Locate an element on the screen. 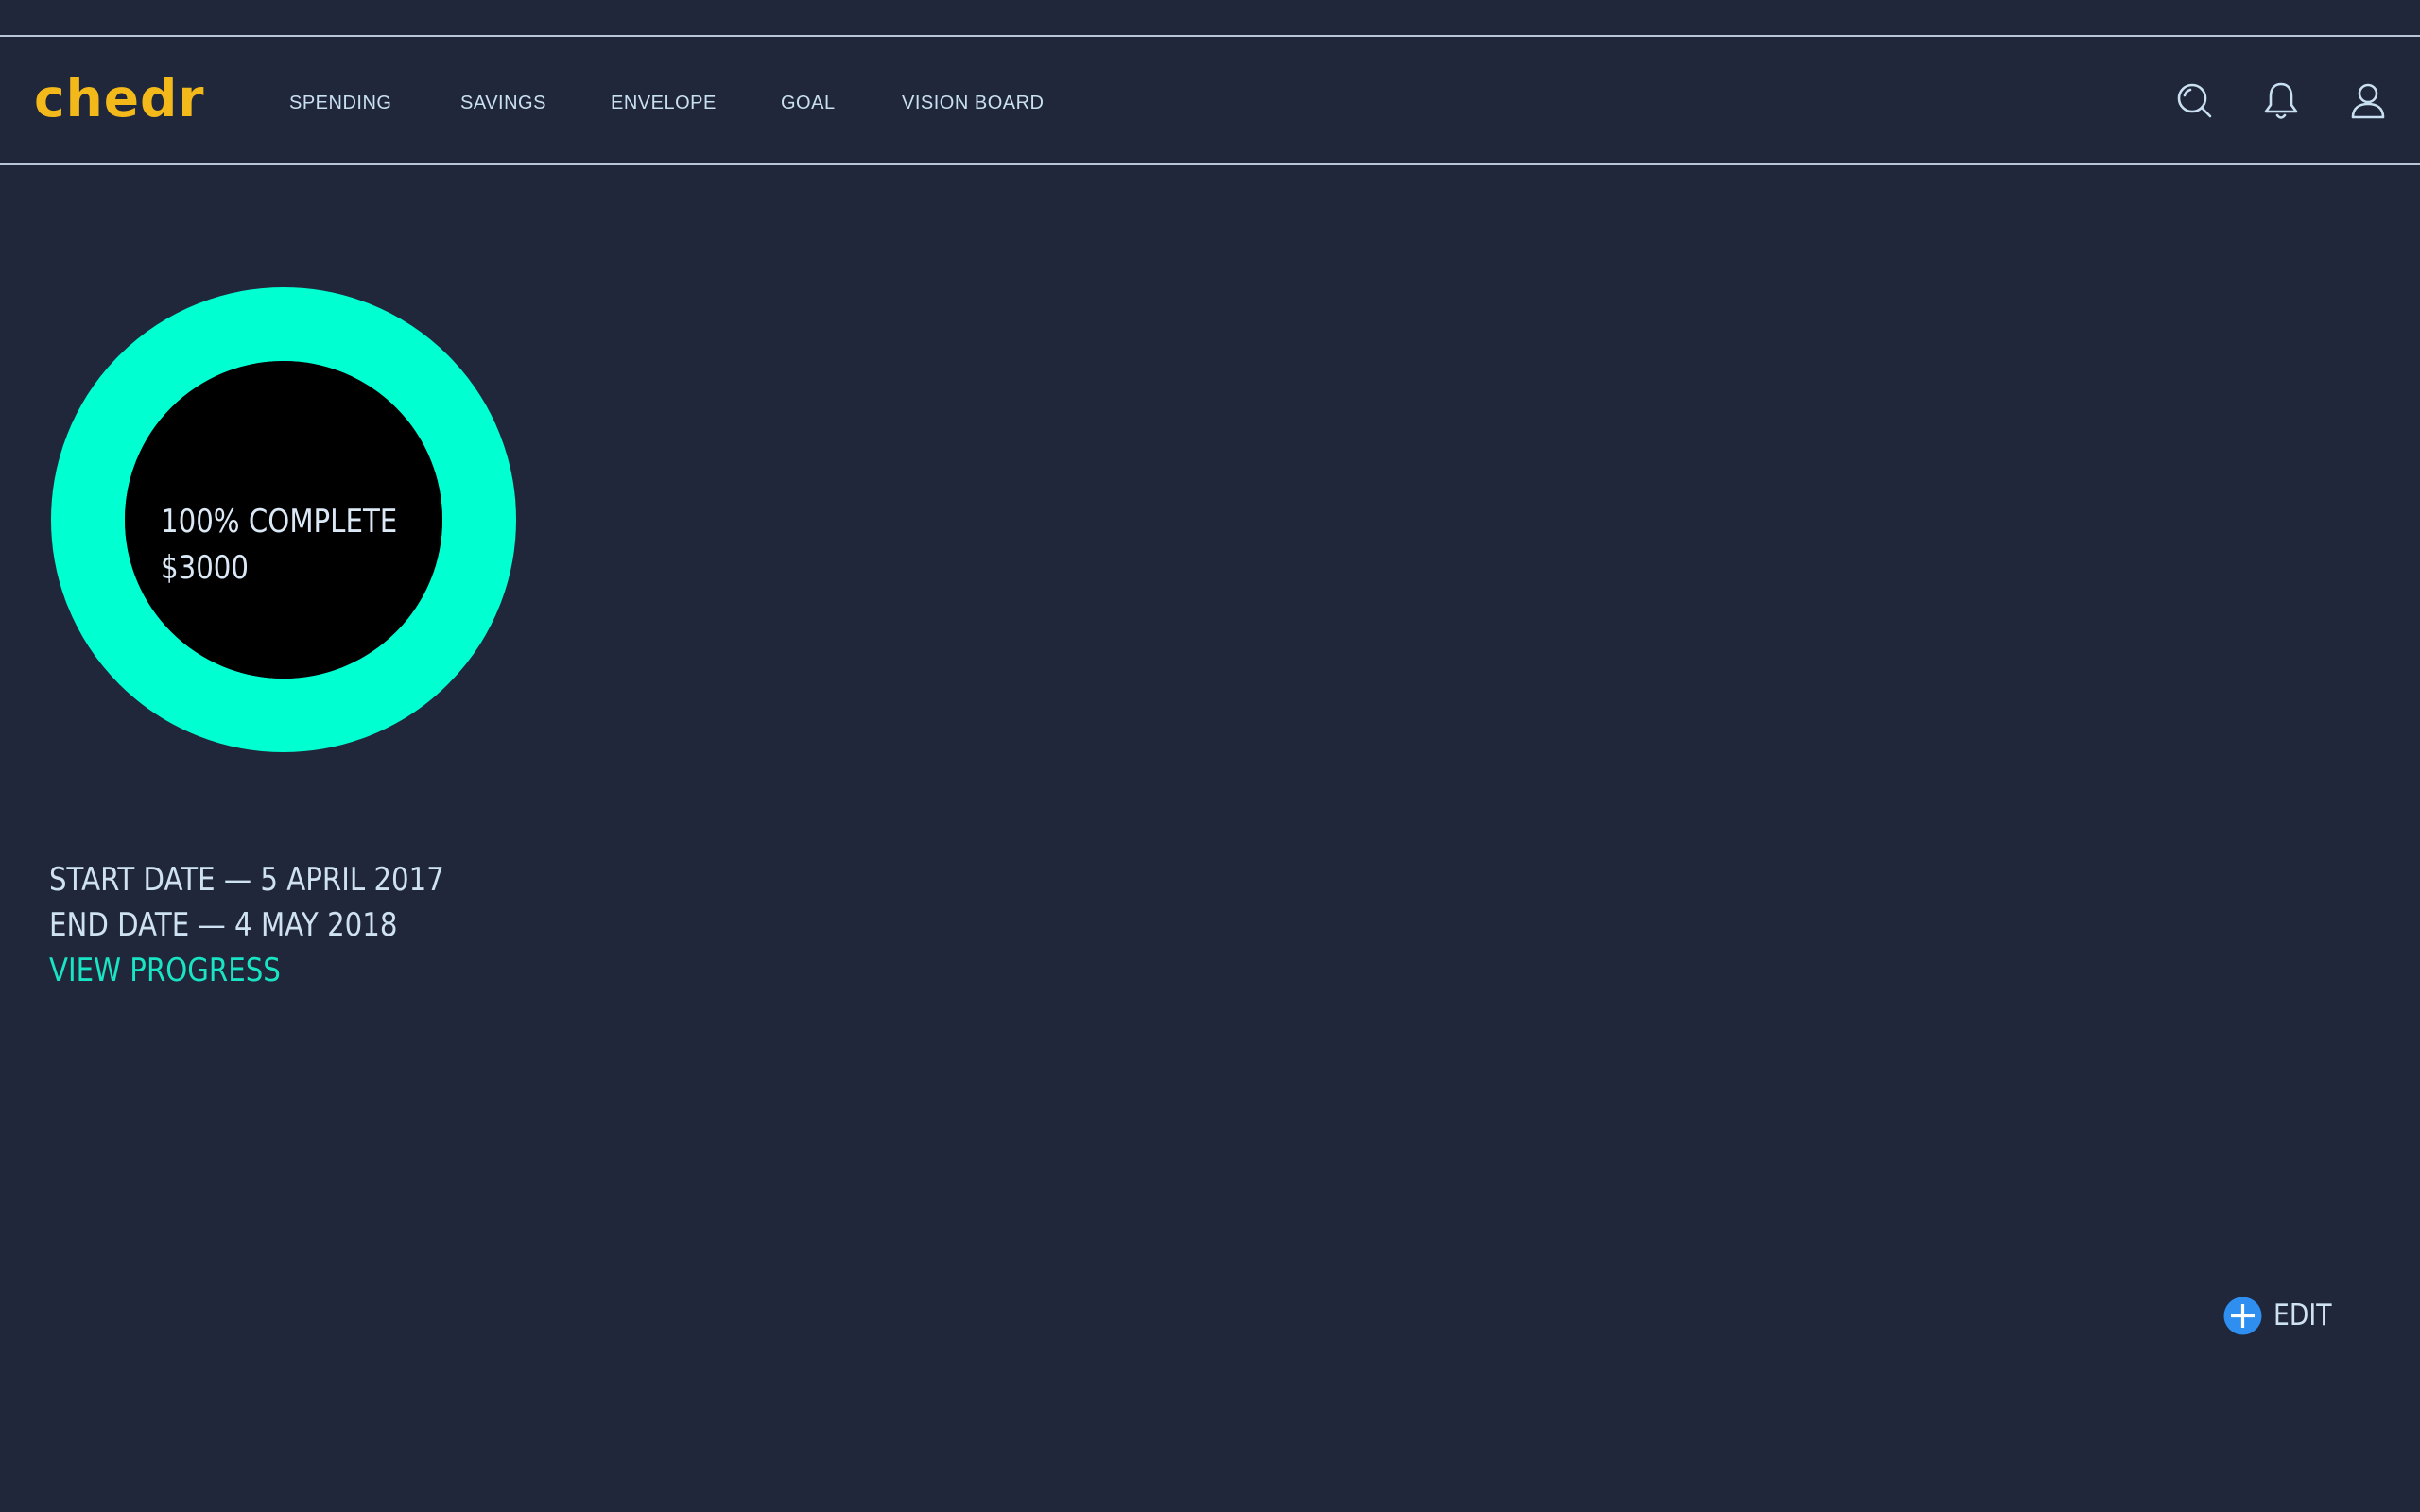  edit-label: EDIT is located at coordinates (2302, 1314).